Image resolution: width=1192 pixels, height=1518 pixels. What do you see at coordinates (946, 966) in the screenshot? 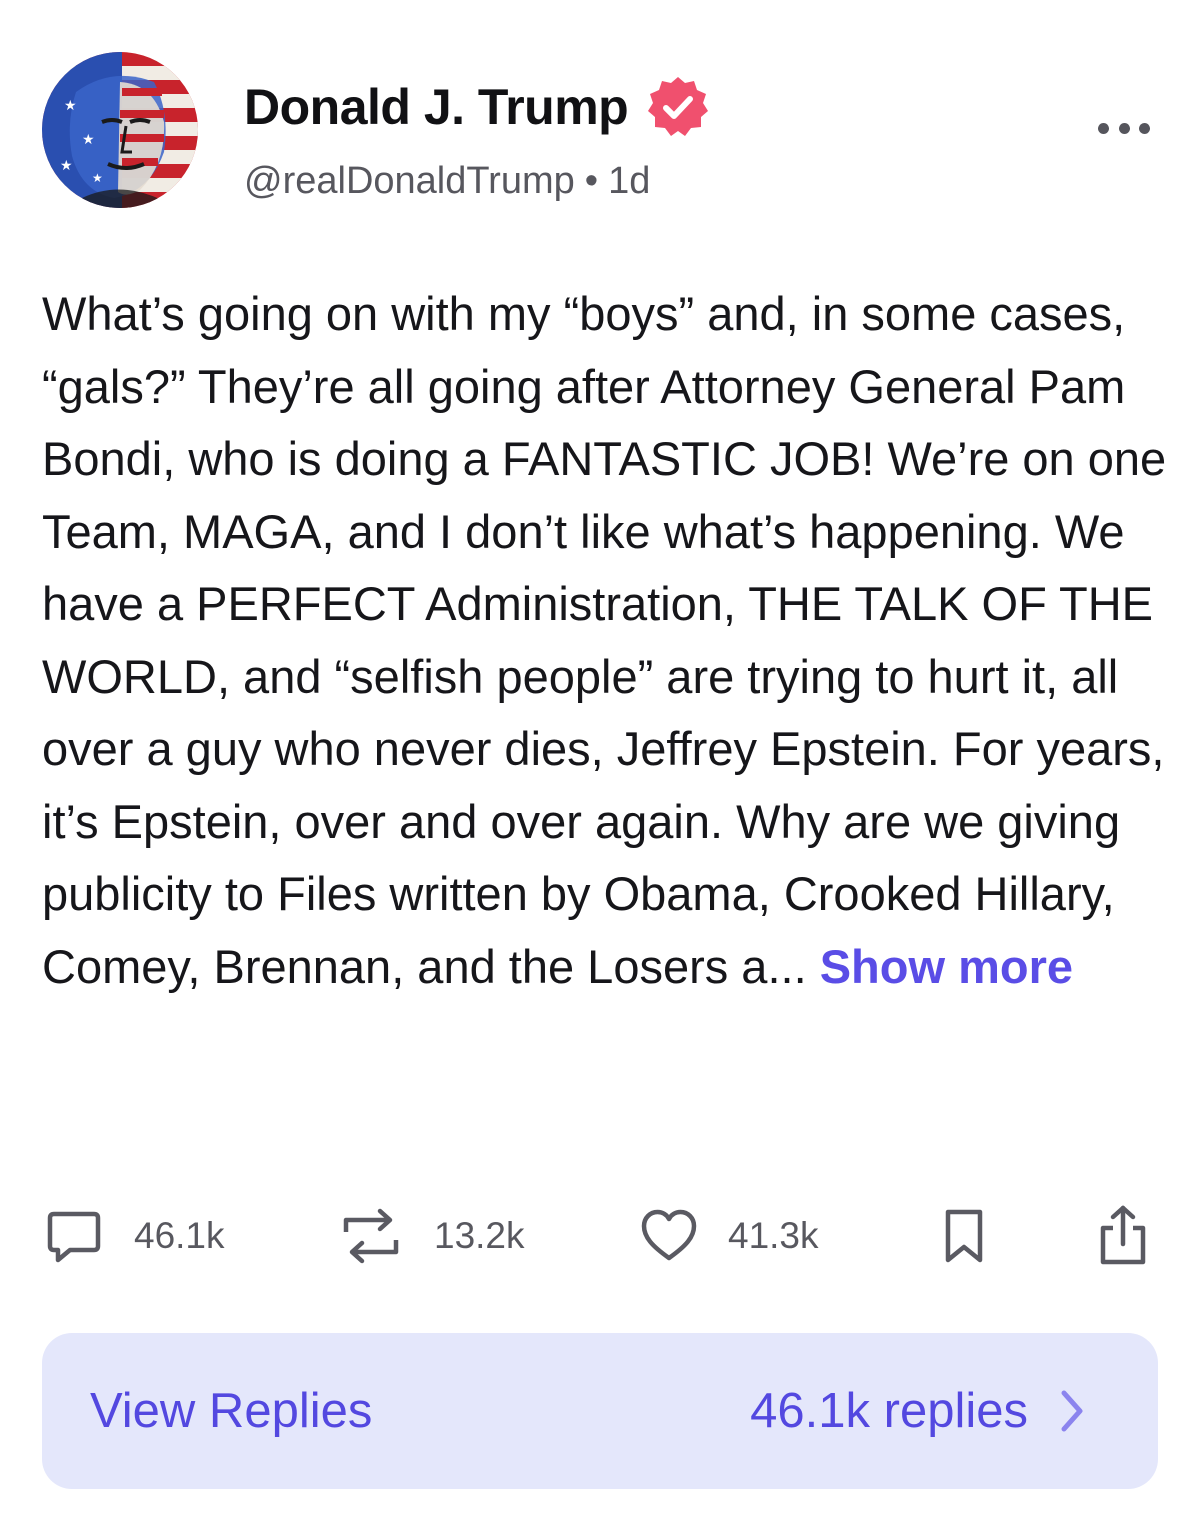
I see `show-more-link: Show more` at bounding box center [946, 966].